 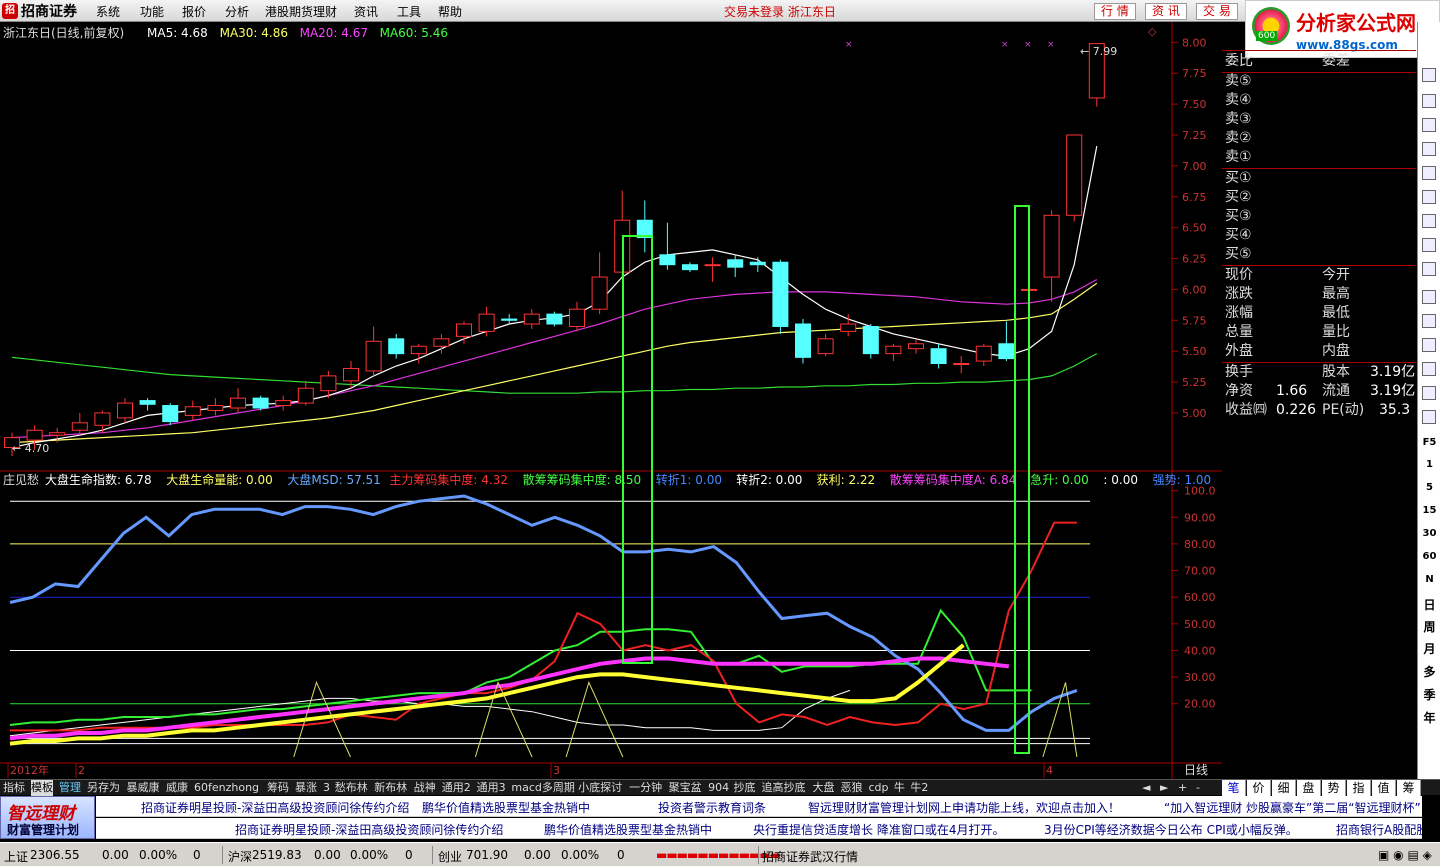 What do you see at coordinates (1429, 443) in the screenshot?
I see `period-f5: F5` at bounding box center [1429, 443].